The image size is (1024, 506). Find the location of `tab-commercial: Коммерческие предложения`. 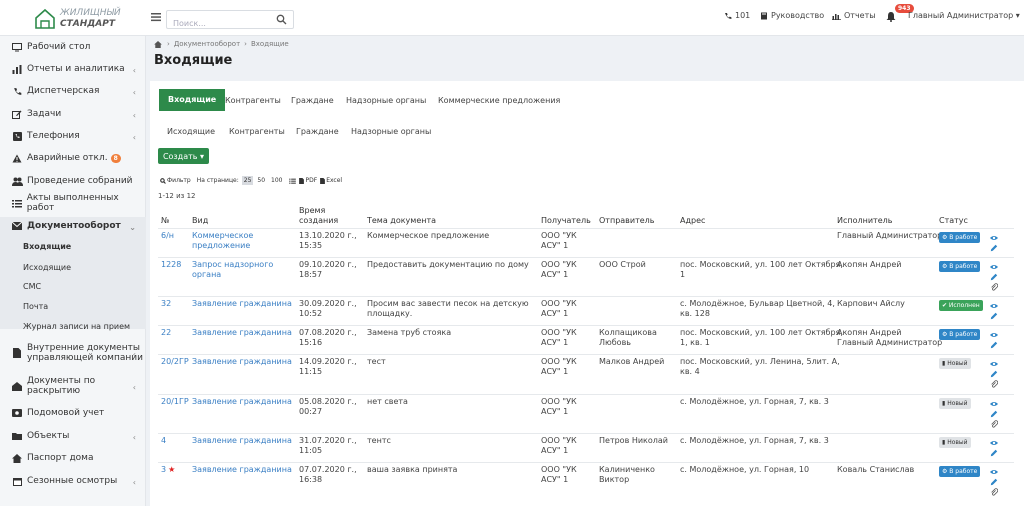

tab-commercial: Коммерческие предложения is located at coordinates (499, 100).